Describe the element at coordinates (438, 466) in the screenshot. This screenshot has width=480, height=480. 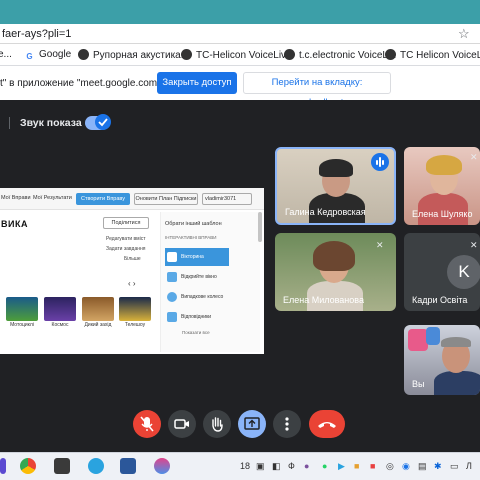
I see `bluetooth-icon: ✱` at that location.